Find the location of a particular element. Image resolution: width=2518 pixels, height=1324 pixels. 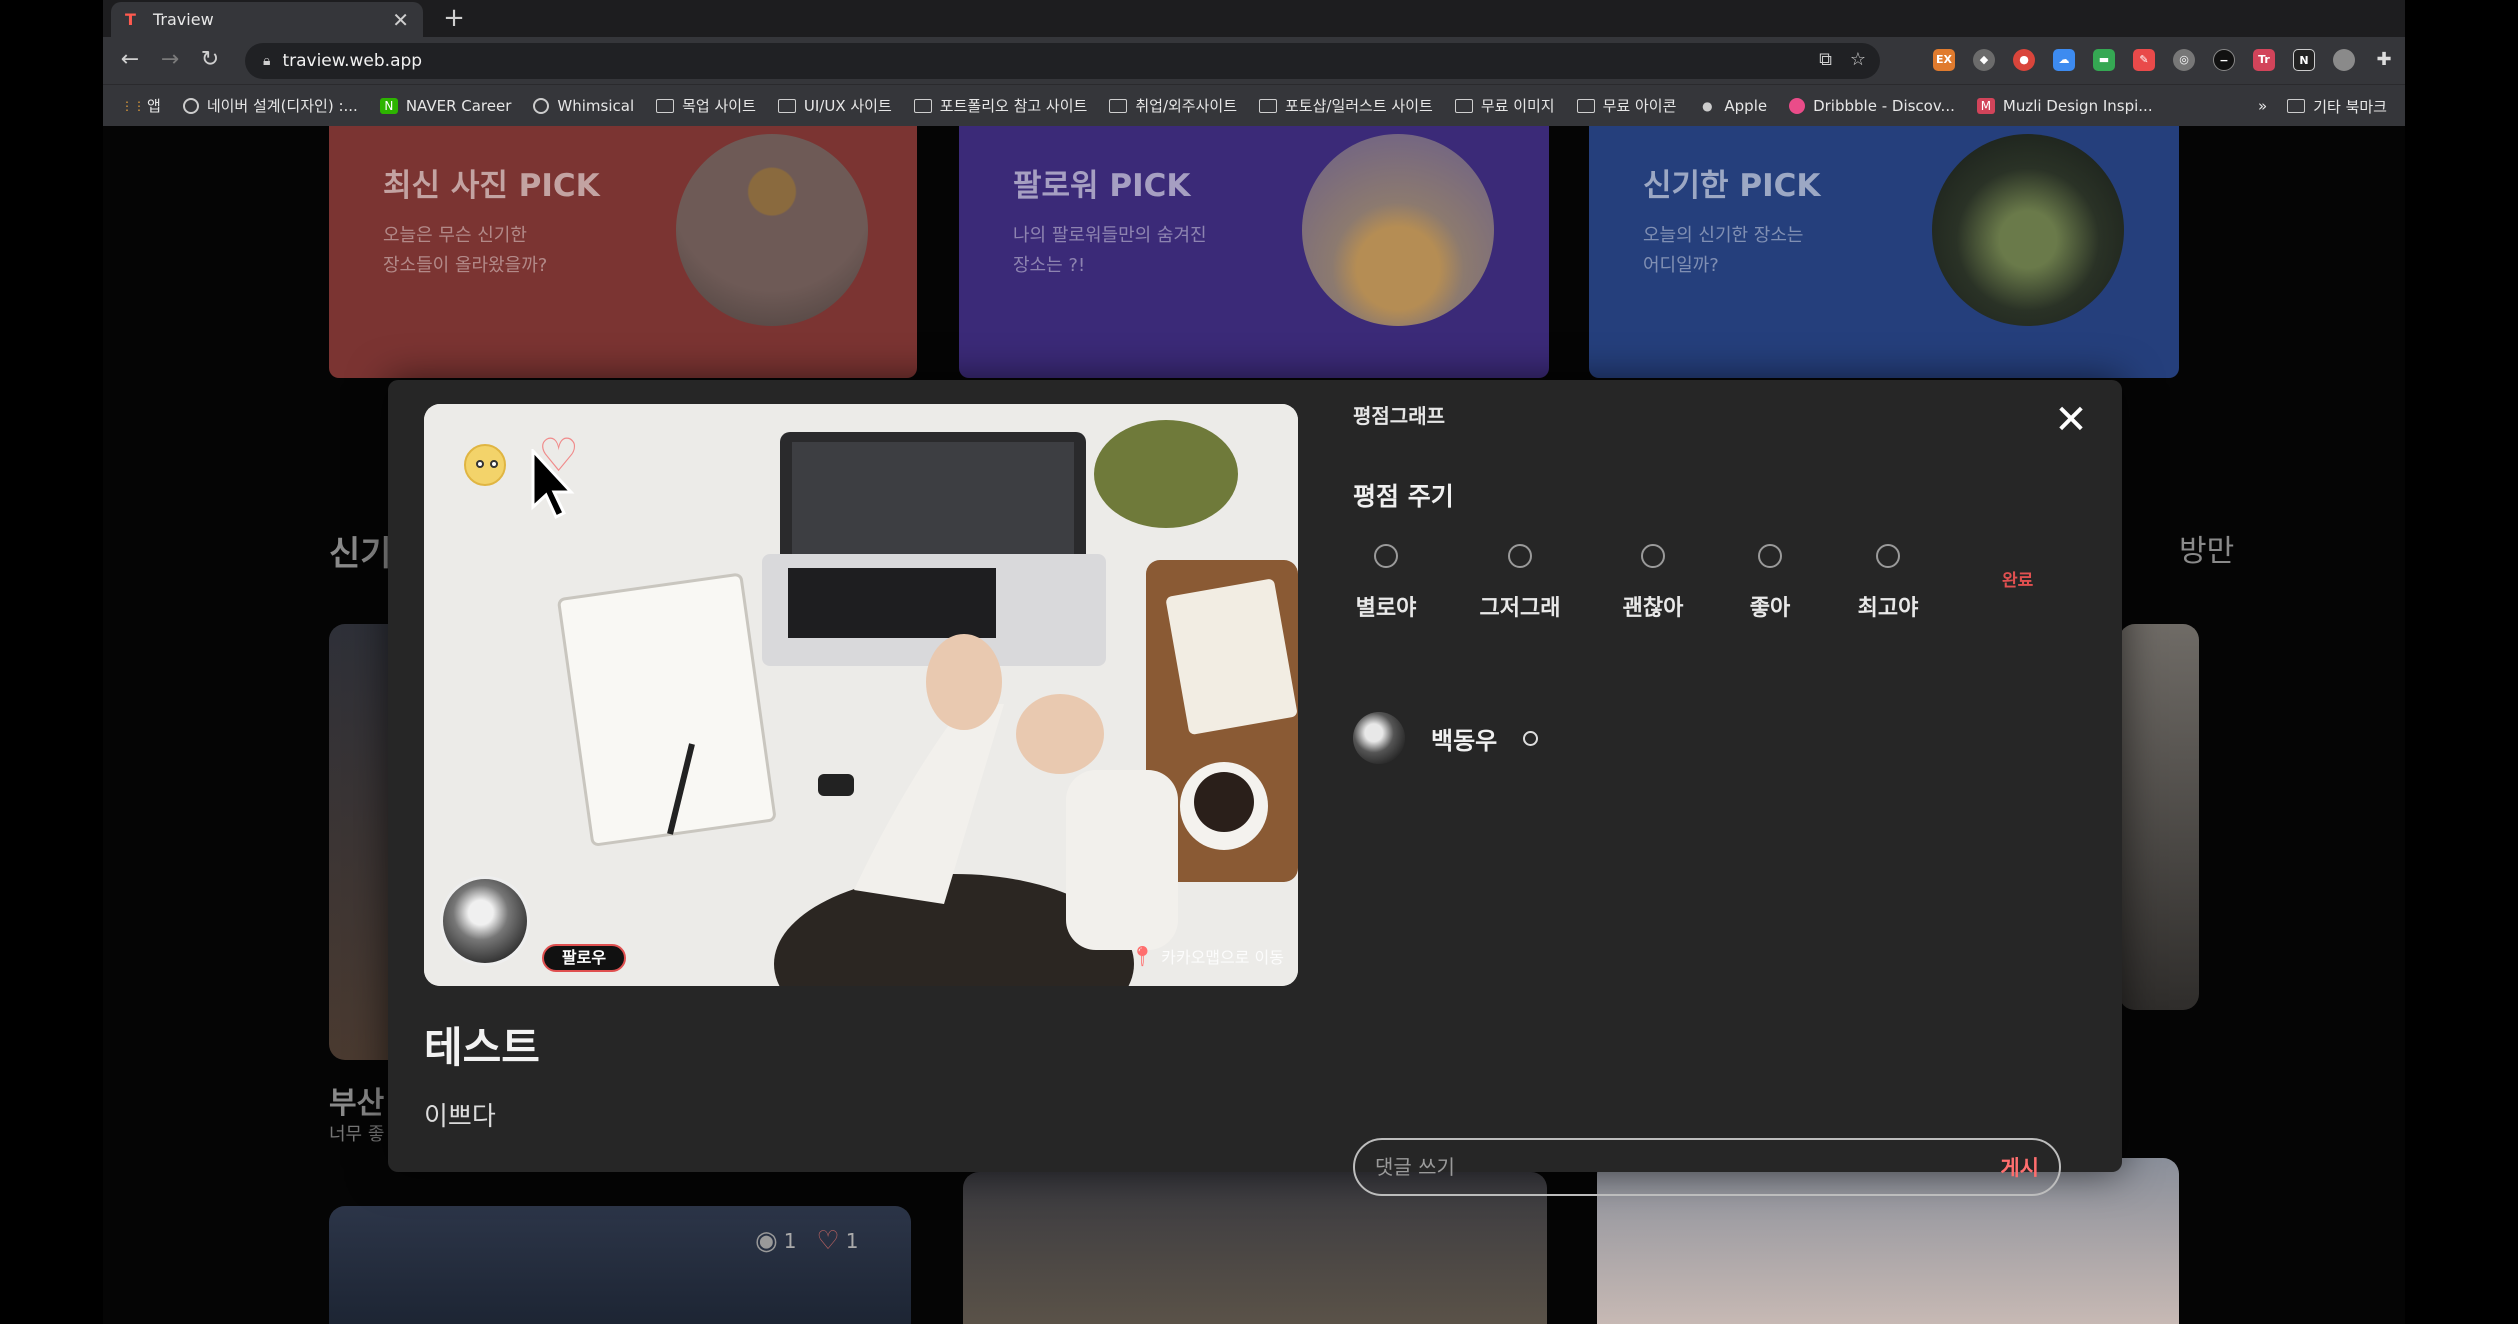

apple-icon: ● is located at coordinates (1707, 105).